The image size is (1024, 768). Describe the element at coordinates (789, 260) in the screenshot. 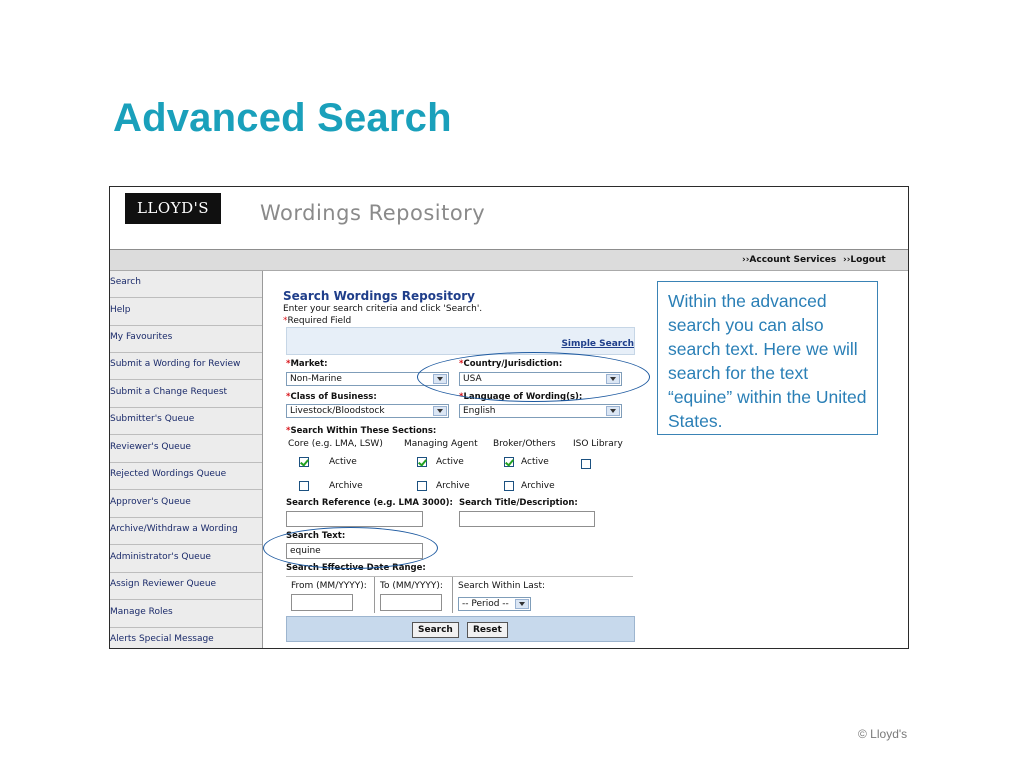

I see `account-services-link: ››Account Services` at that location.